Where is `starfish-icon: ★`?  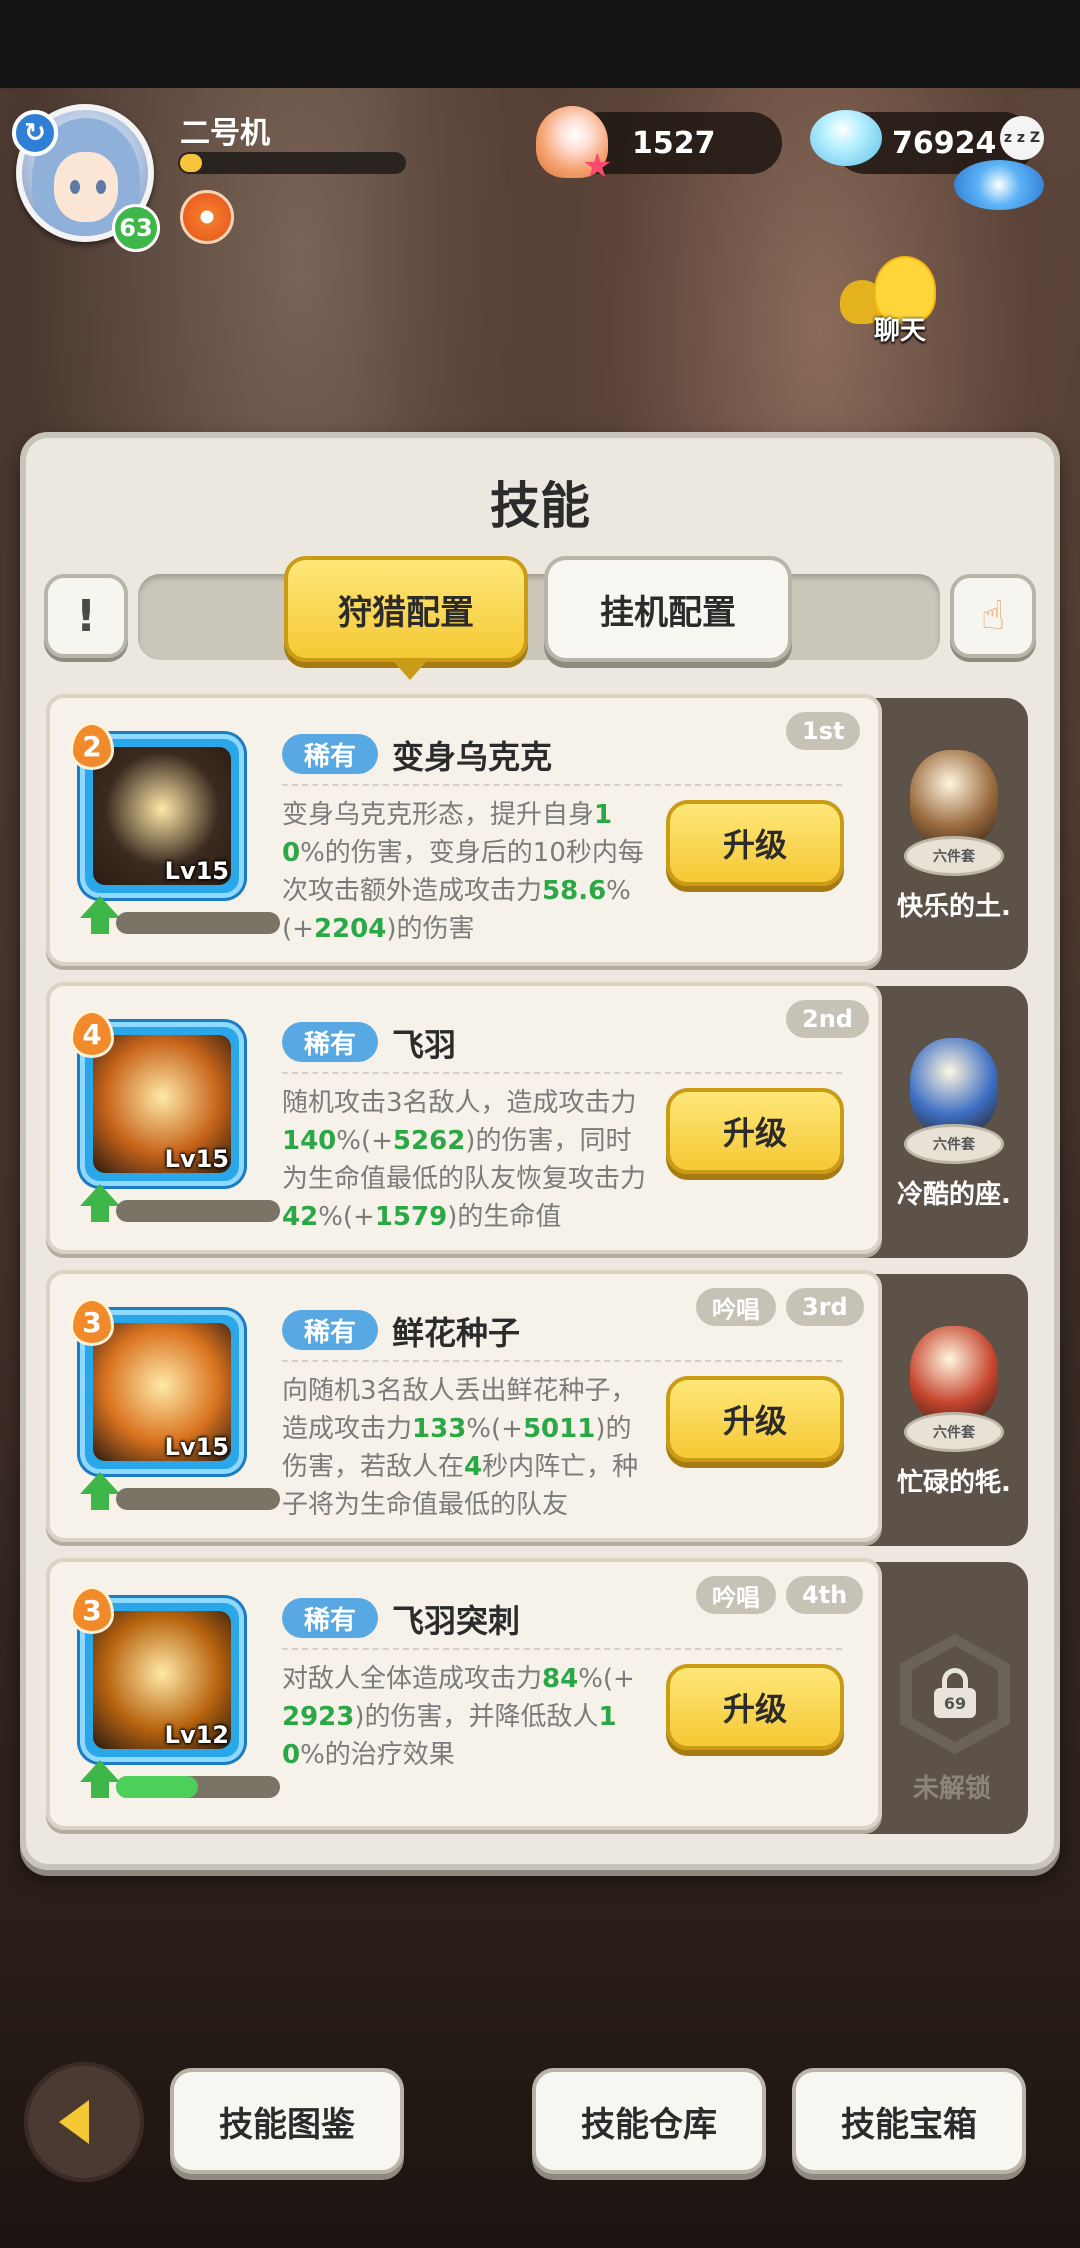 starfish-icon: ★ is located at coordinates (597, 166).